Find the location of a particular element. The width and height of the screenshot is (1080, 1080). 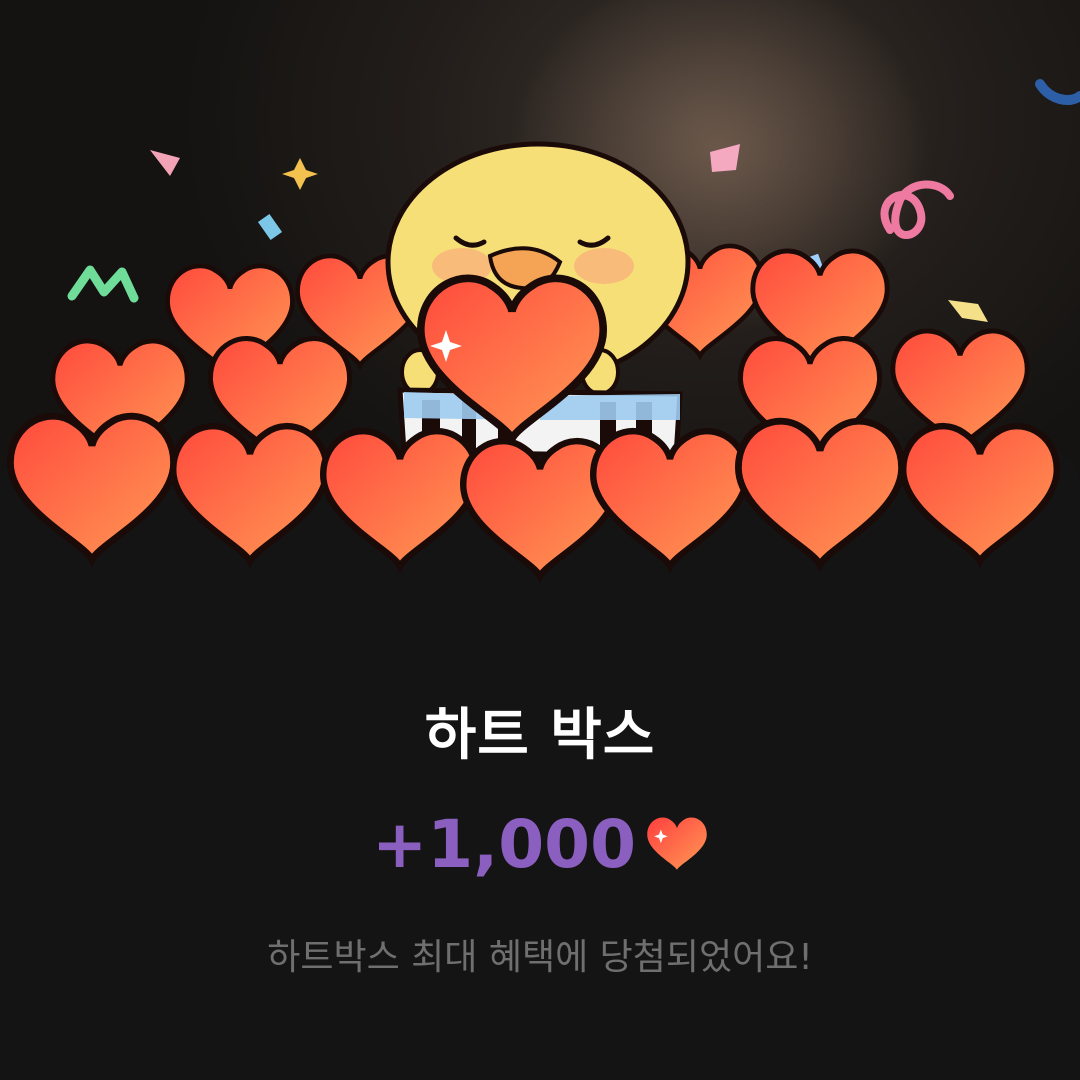

heart-icon is located at coordinates (677, 843).